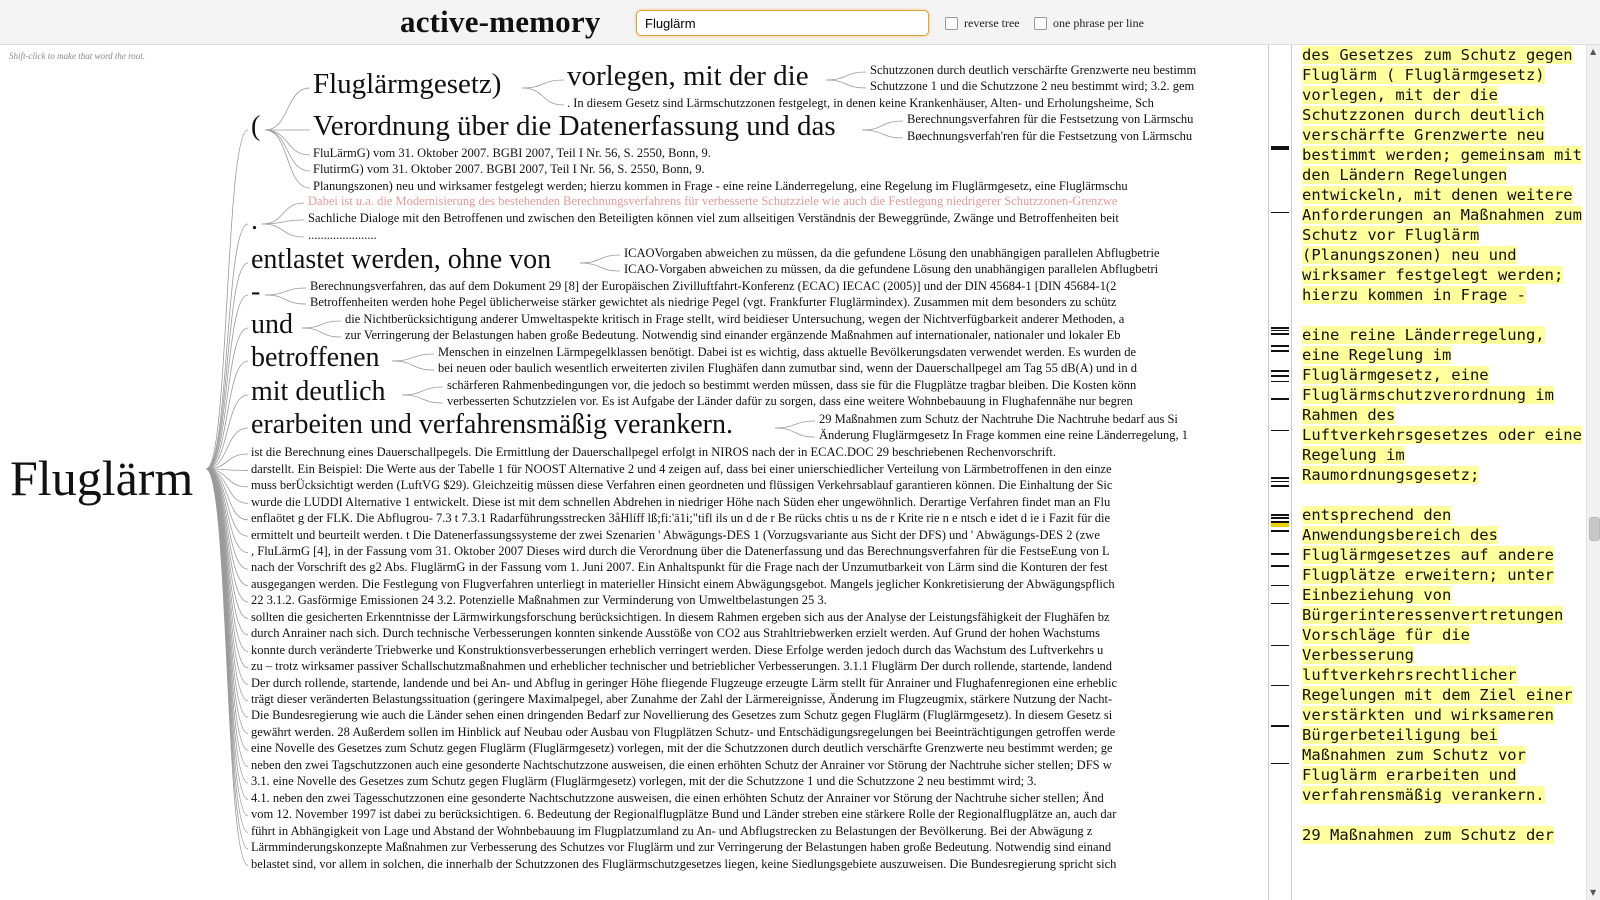 The image size is (1600, 900). I want to click on scrollbar-thumb, so click(1594, 529).